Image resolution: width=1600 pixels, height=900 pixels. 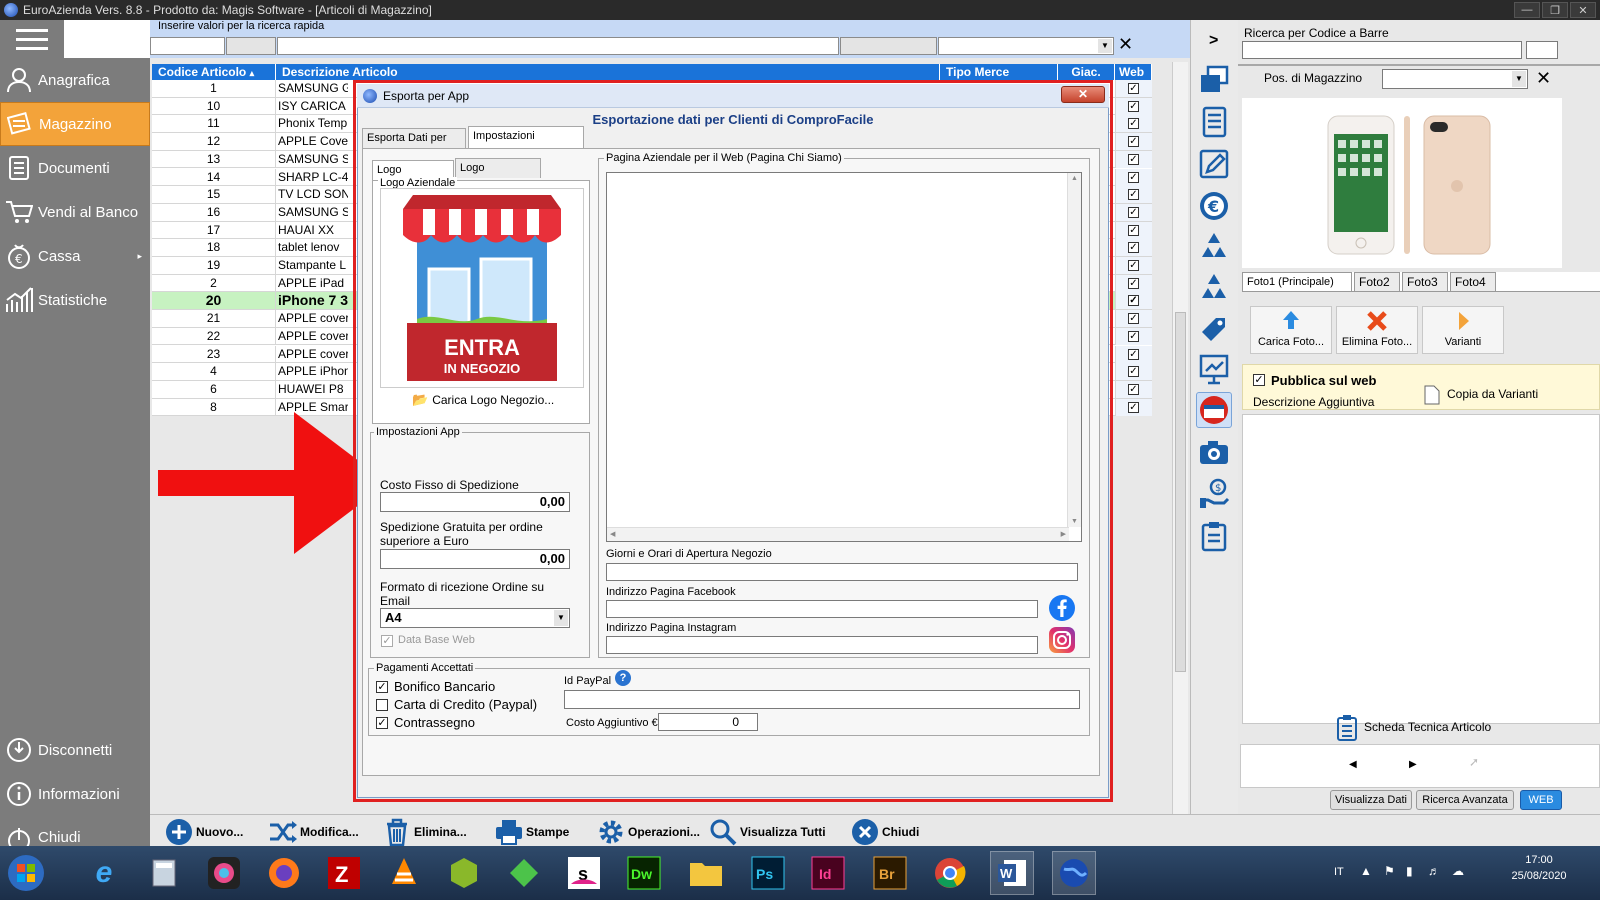 I want to click on presentation-chart-icon, so click(x=1214, y=369).